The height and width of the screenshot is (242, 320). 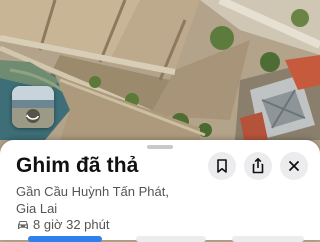 I want to click on close-button, so click(x=294, y=166).